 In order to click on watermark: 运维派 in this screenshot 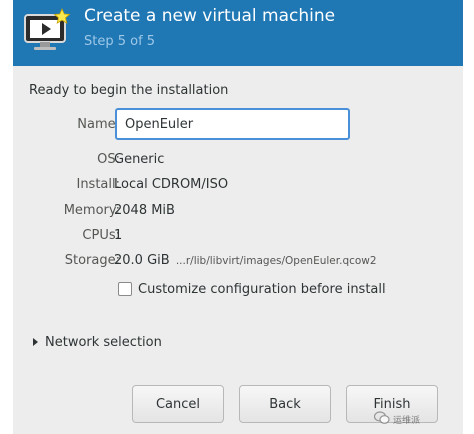, I will do `click(397, 419)`.